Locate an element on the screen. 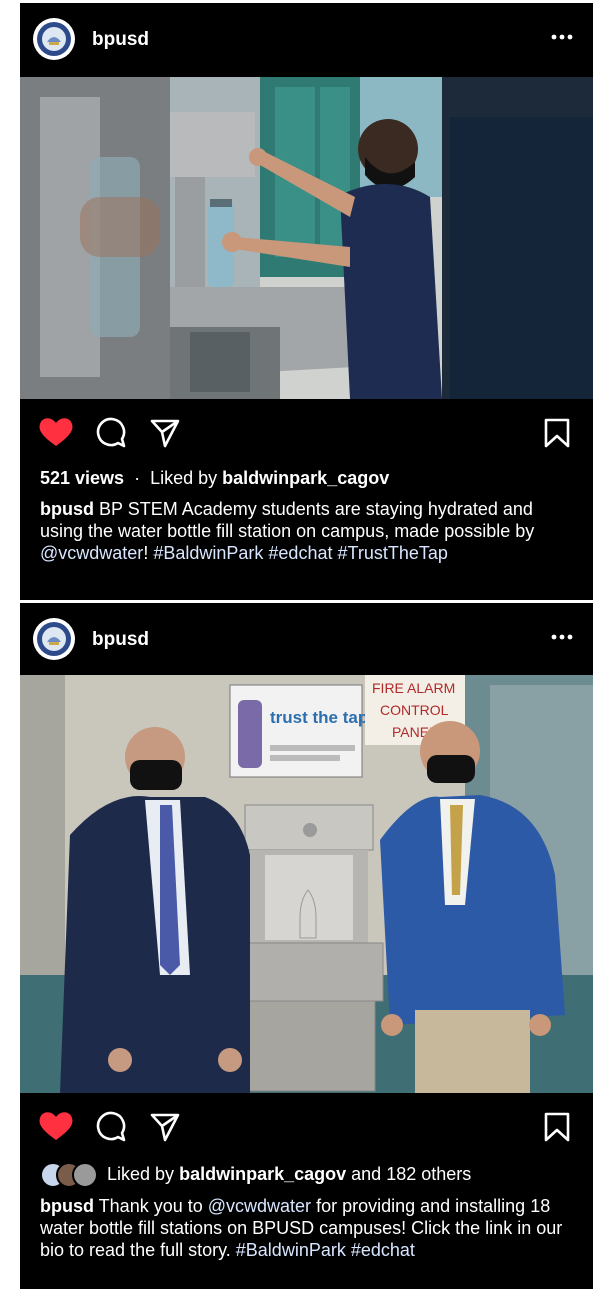 This screenshot has height=1292, width=603. liked-by-suffix: and 182 others is located at coordinates (411, 1174).